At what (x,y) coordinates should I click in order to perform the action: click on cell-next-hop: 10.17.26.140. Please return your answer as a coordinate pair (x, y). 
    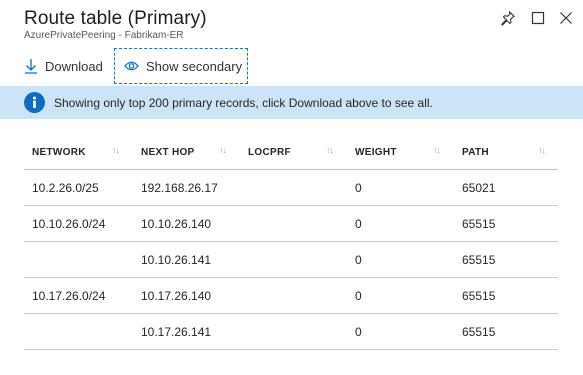
    Looking at the image, I should click on (176, 296).